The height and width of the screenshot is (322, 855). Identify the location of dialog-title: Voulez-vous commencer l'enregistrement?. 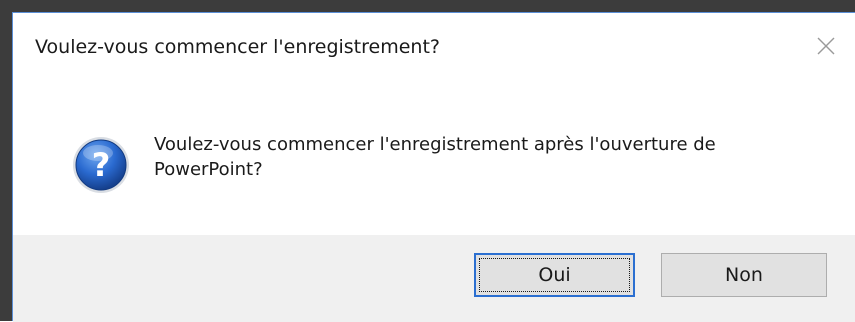
(237, 47).